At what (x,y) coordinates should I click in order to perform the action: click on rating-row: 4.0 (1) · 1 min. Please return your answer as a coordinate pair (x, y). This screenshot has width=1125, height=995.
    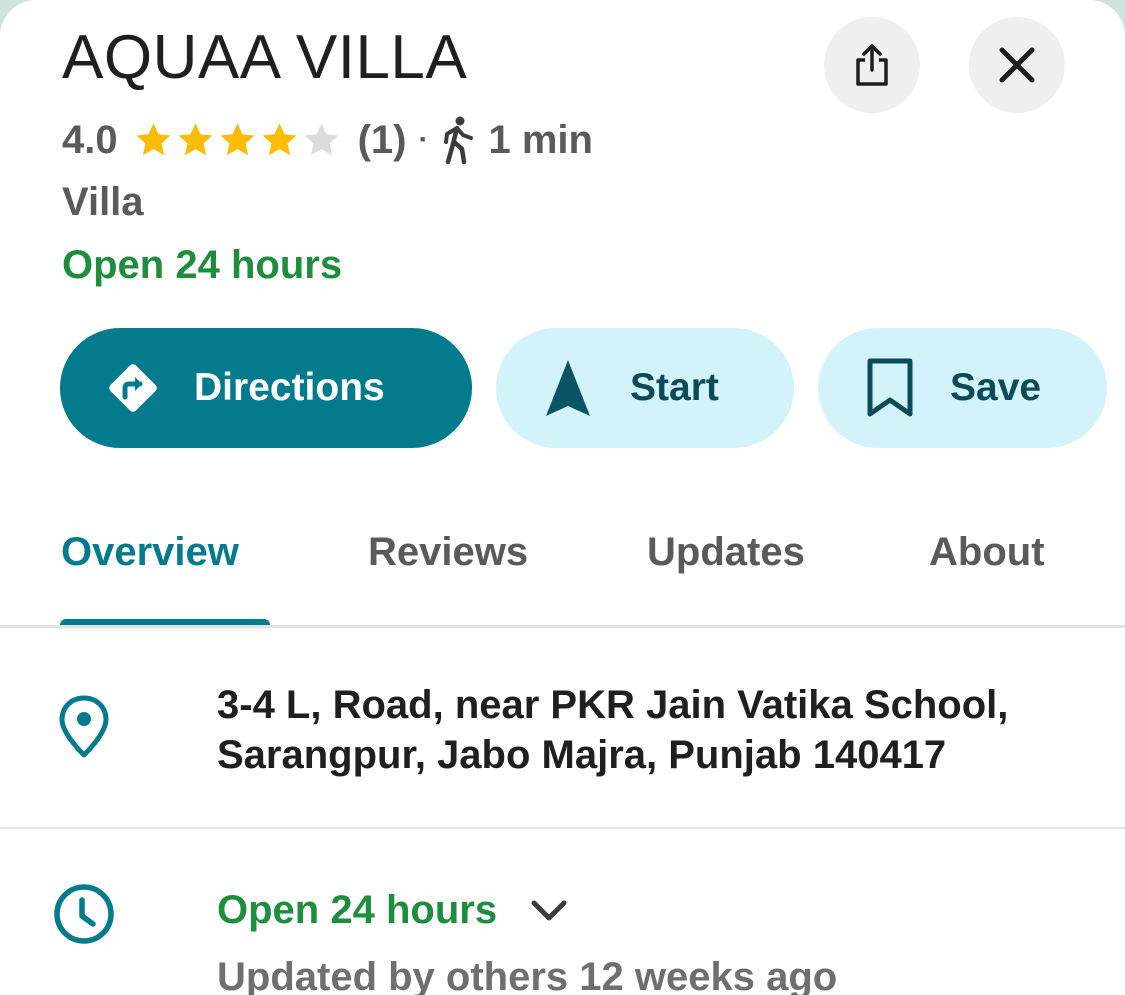
    Looking at the image, I should click on (327, 140).